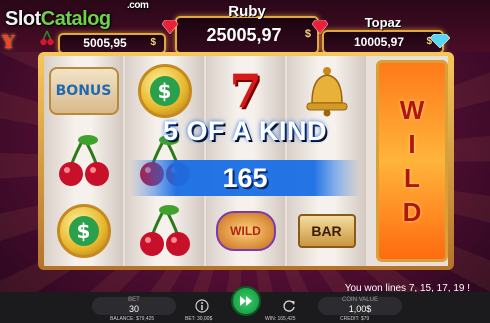 This screenshot has width=490, height=323. I want to click on watermark-catalog: Catalog, so click(75, 19).